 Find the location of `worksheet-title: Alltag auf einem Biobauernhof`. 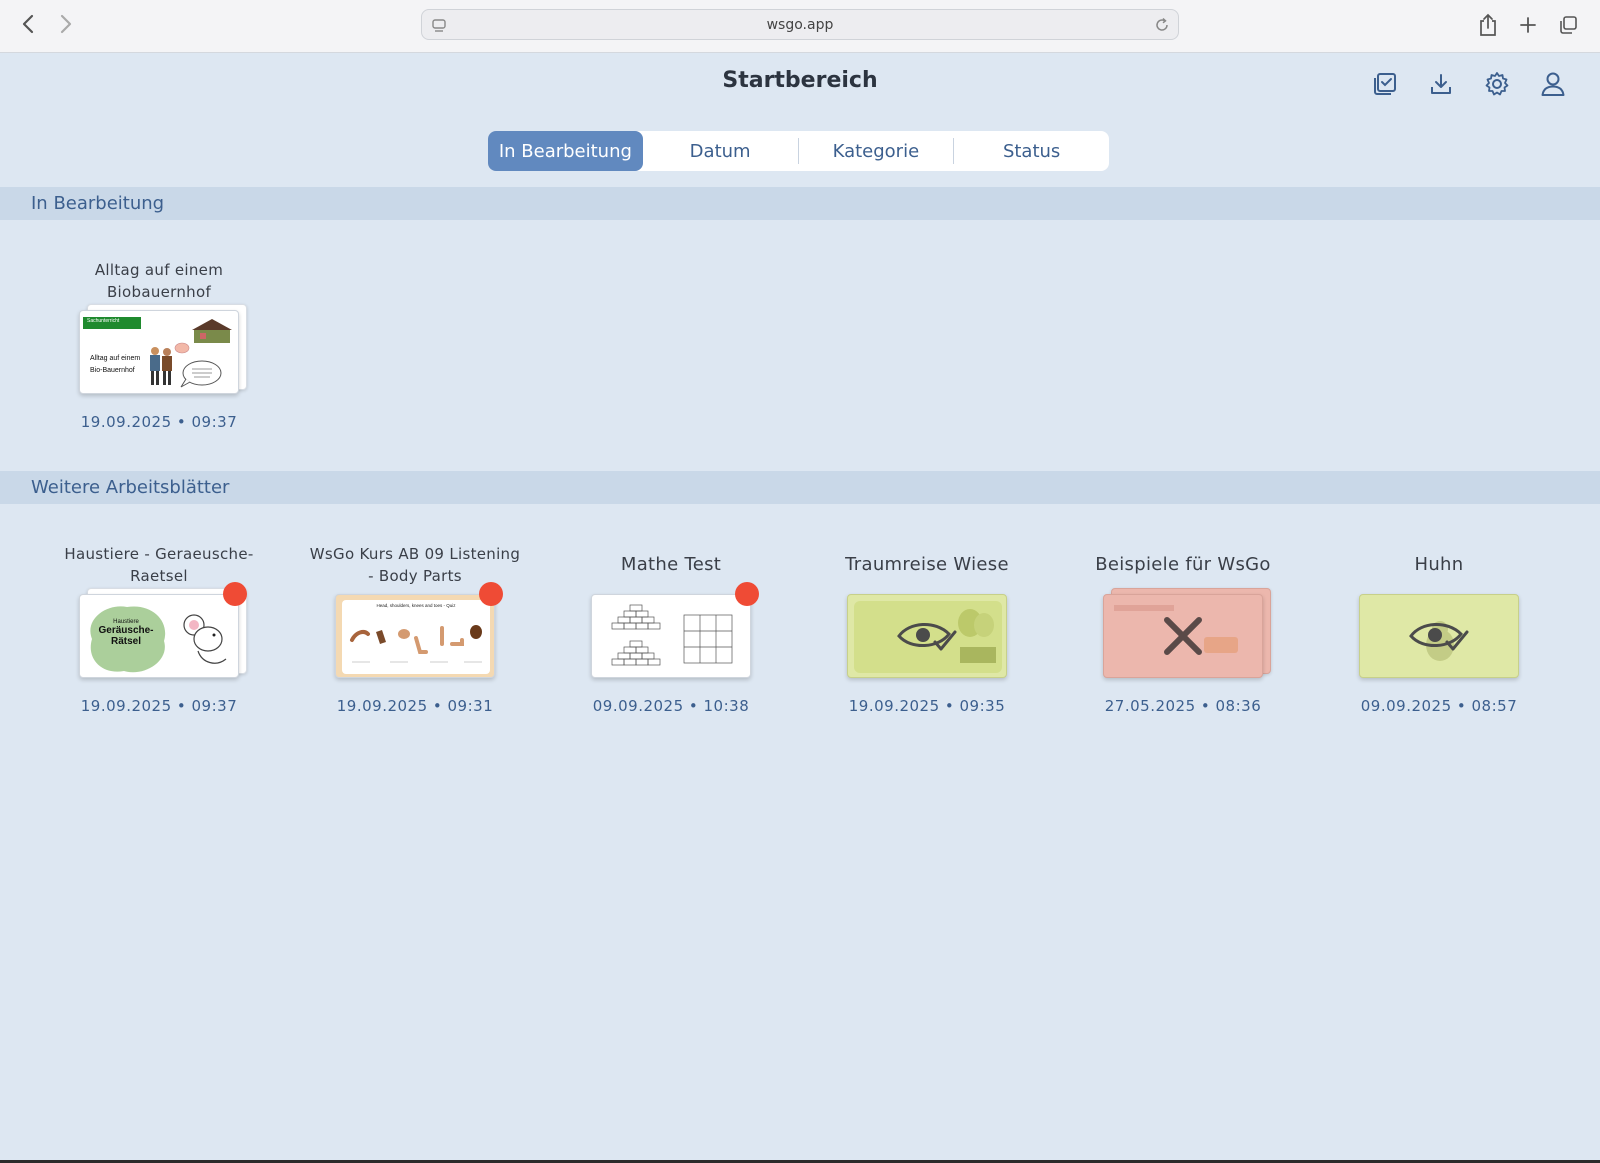

worksheet-title: Alltag auf einem Biobauernhof is located at coordinates (159, 281).